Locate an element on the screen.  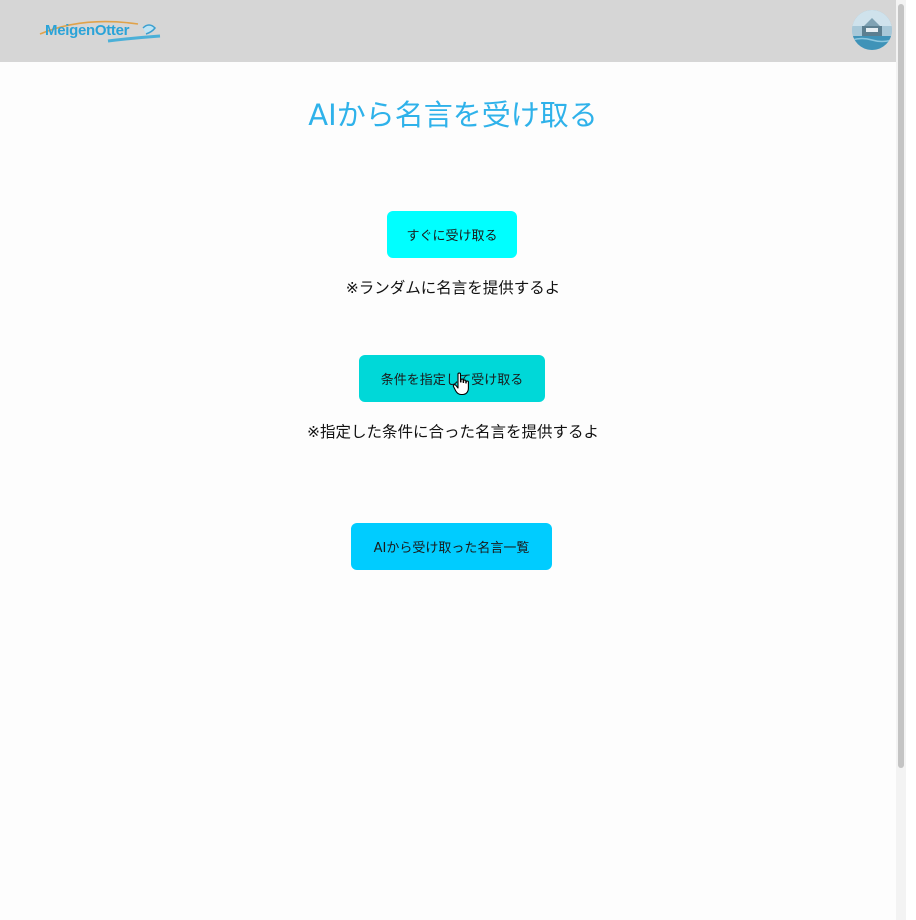
scrollbar-thumb is located at coordinates (901, 386).